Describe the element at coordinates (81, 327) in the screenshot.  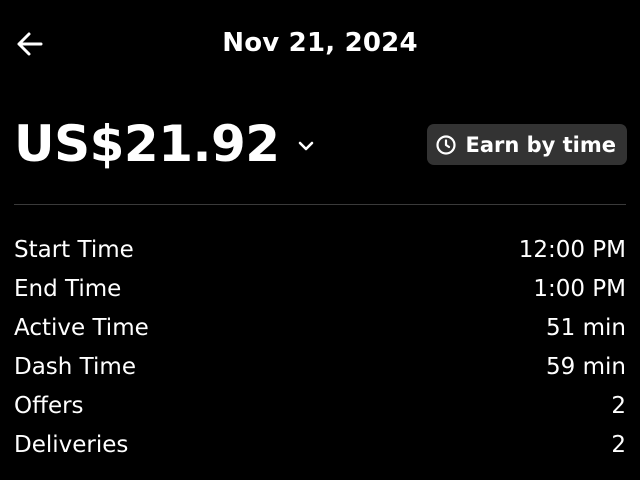
I see `detail-label: Active Time` at that location.